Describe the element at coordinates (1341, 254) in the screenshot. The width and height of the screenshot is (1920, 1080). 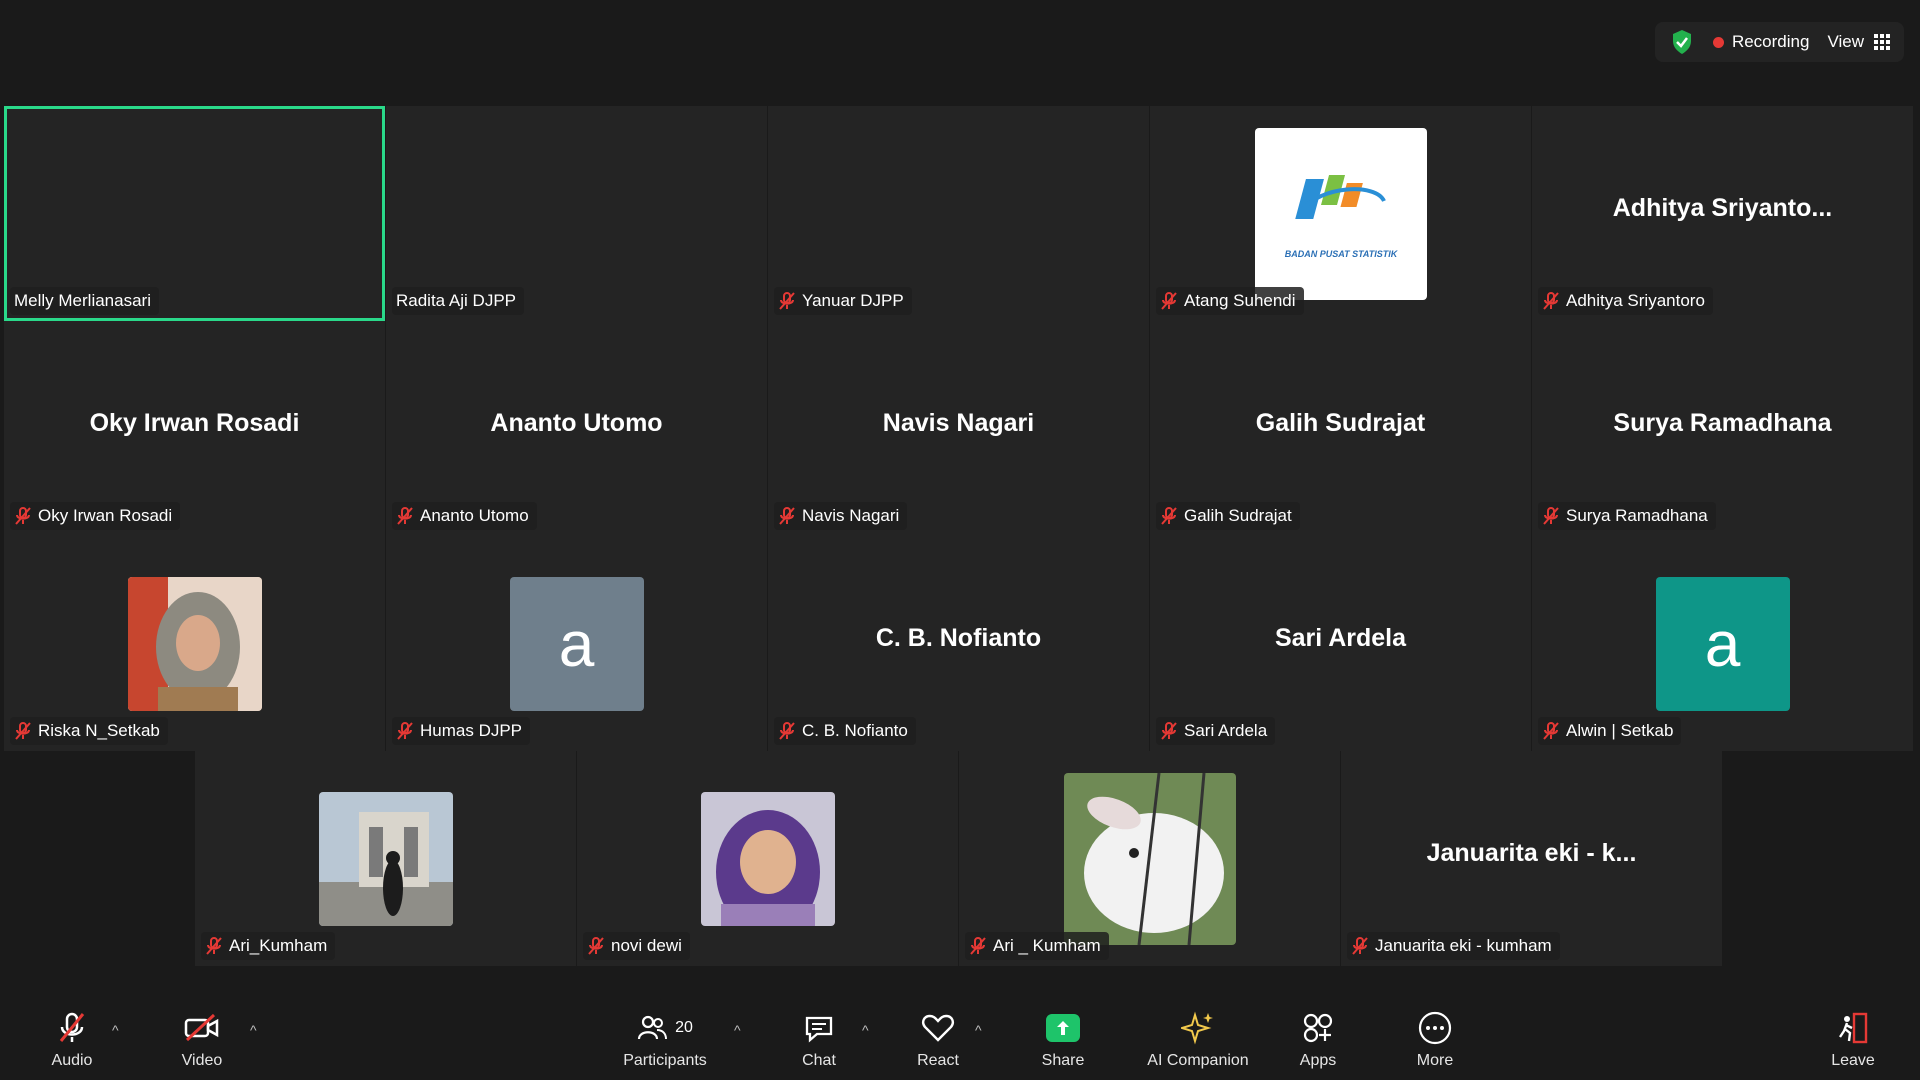
I see `bps-logo-text: BADAN PUSAT STATISTIK` at that location.